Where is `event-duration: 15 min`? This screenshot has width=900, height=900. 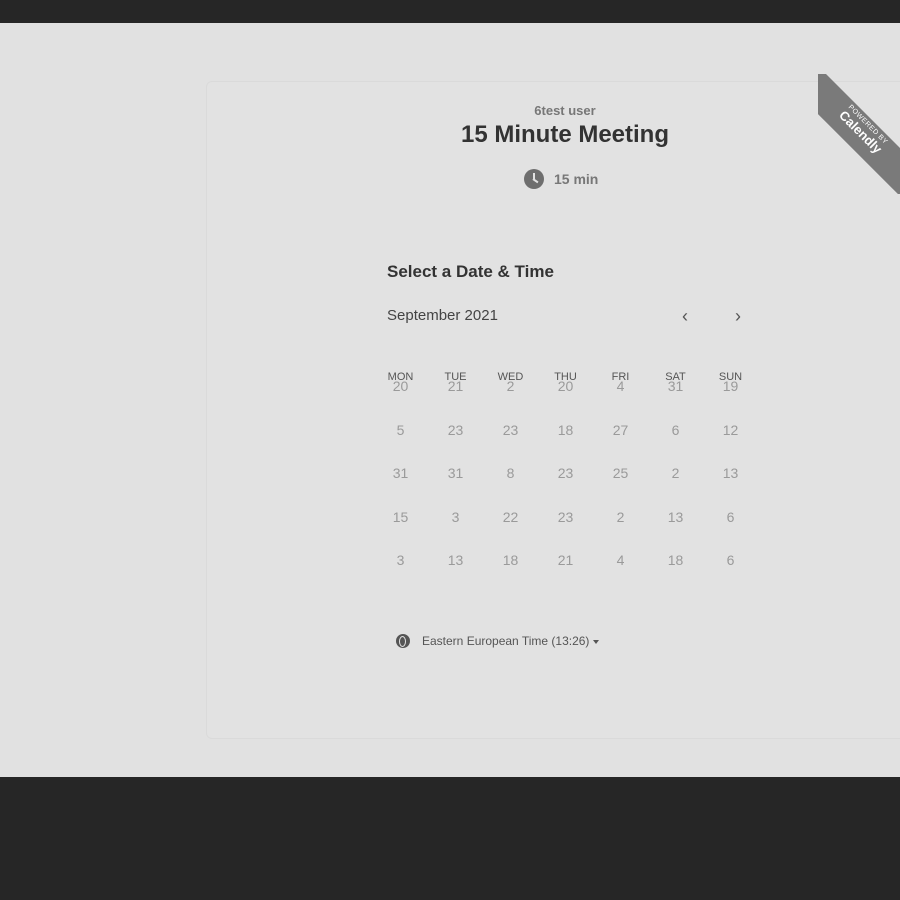 event-duration: 15 min is located at coordinates (561, 179).